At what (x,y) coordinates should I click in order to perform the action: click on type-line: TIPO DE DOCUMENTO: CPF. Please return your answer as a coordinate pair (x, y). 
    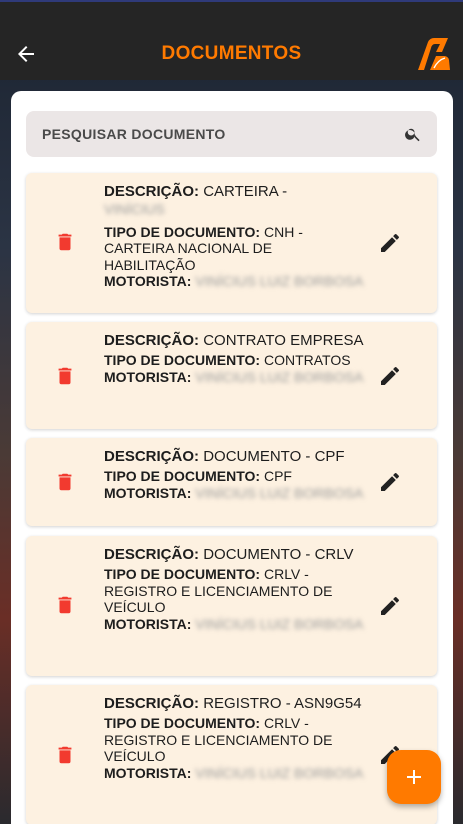
    Looking at the image, I should click on (239, 476).